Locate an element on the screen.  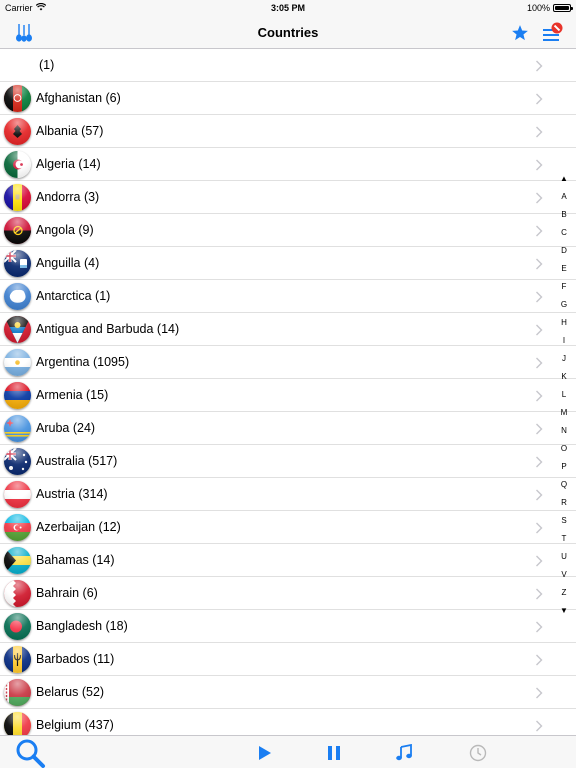
index-letter: T is located at coordinates (564, 539).